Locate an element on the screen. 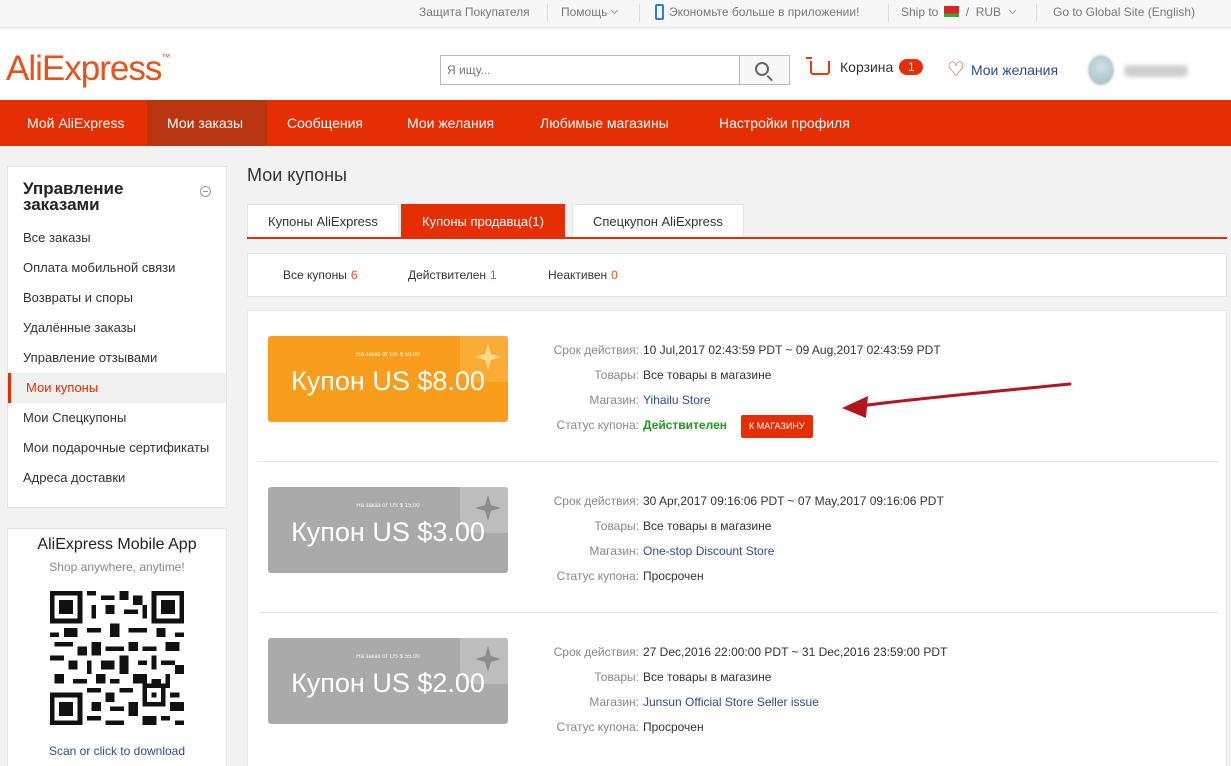 The image size is (1231, 766). store-link: Yihailu Store is located at coordinates (677, 400).